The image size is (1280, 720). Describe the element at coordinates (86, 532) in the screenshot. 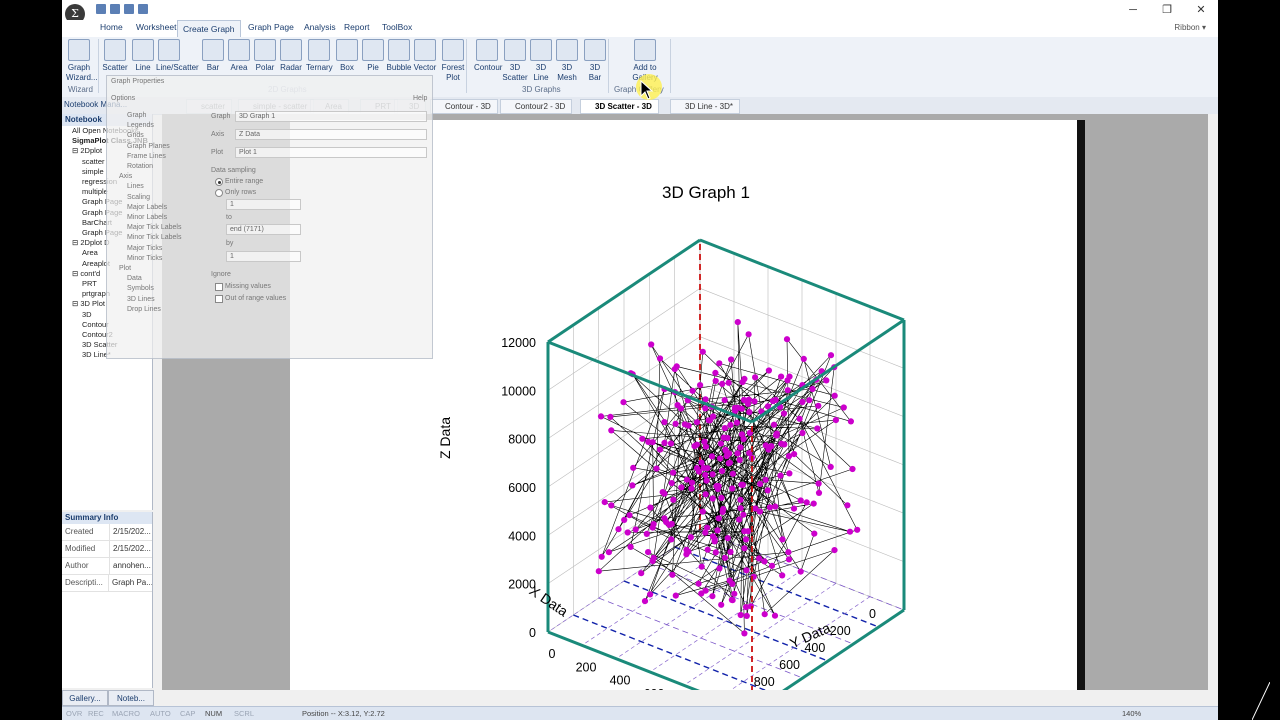

I see `summary-key: Created` at that location.